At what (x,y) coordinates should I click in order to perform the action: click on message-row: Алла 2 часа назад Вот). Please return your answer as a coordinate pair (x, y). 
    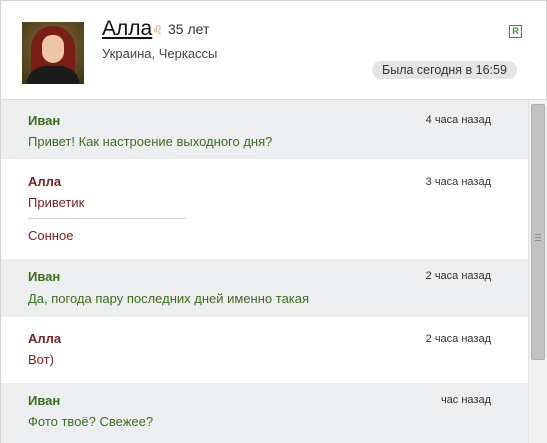
    Looking at the image, I should click on (264, 350).